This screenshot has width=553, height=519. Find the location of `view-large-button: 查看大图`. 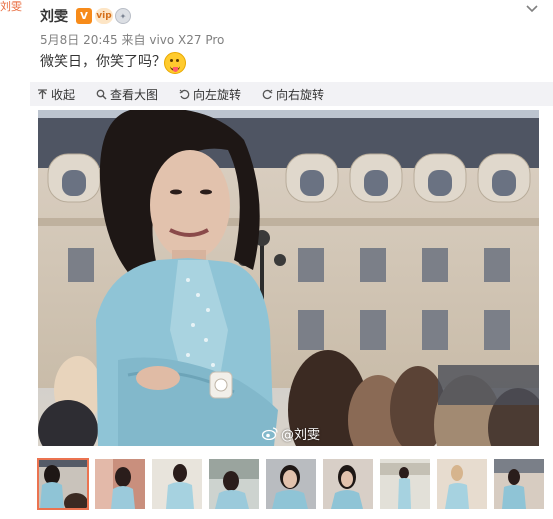

view-large-button: 查看大图 is located at coordinates (126, 94).